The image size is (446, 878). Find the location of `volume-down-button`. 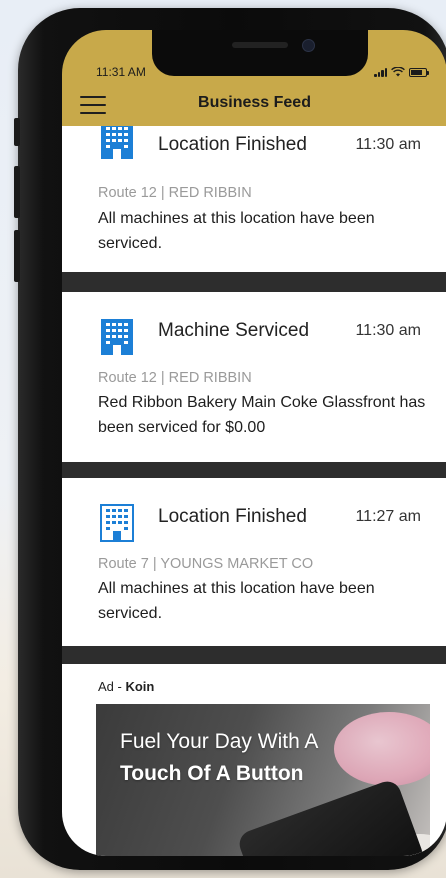

volume-down-button is located at coordinates (17, 256).